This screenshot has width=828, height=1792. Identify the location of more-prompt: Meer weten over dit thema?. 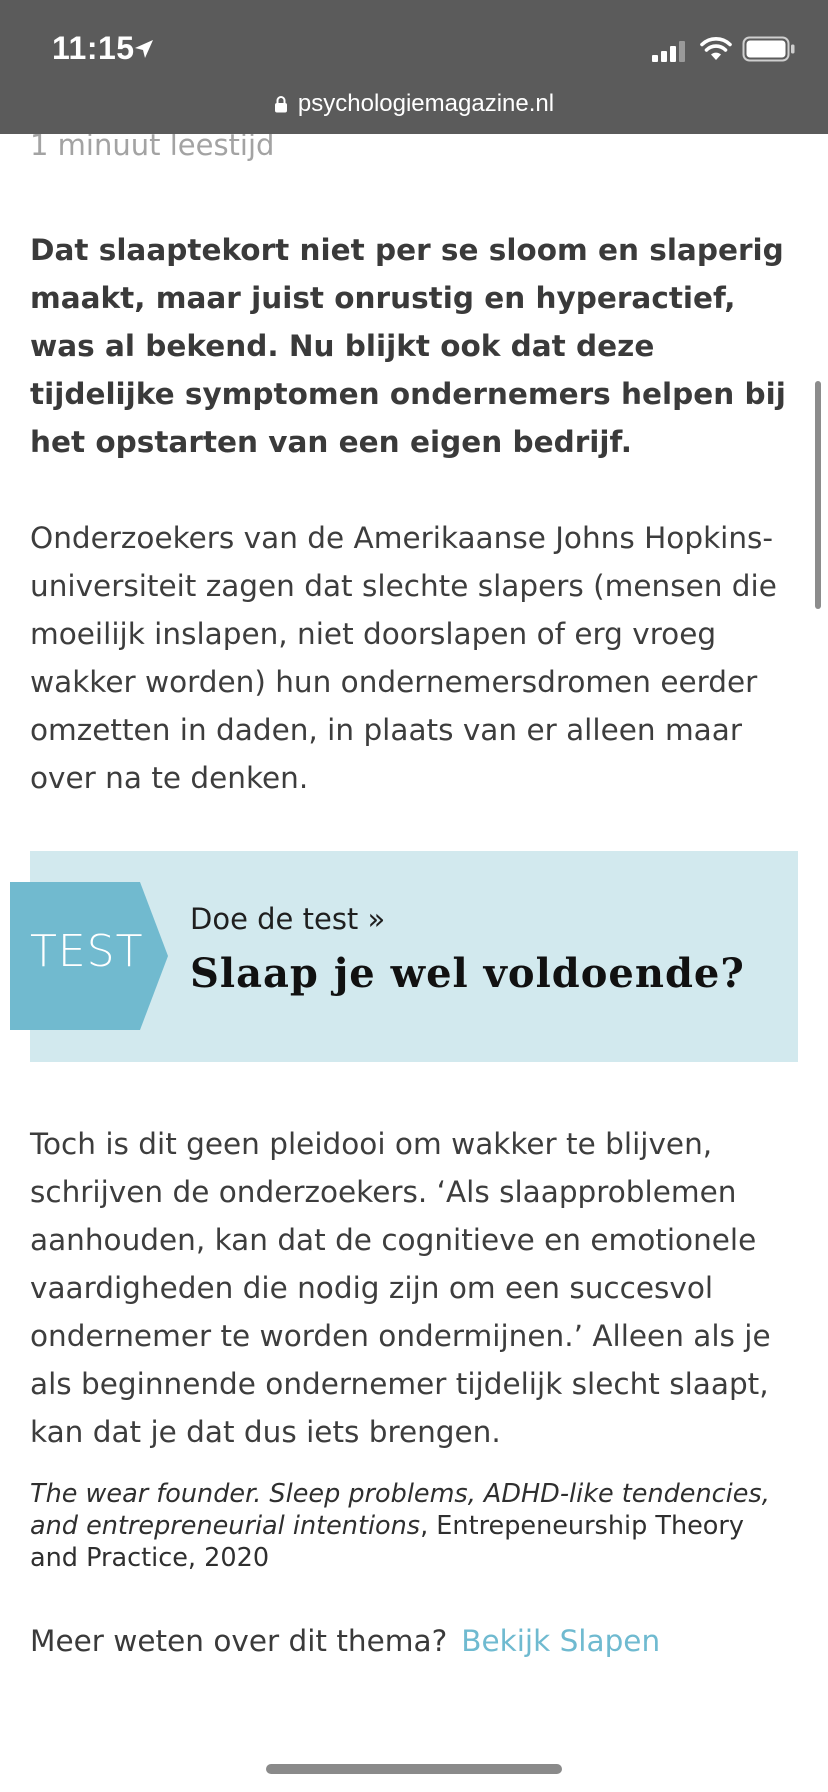
(239, 1641).